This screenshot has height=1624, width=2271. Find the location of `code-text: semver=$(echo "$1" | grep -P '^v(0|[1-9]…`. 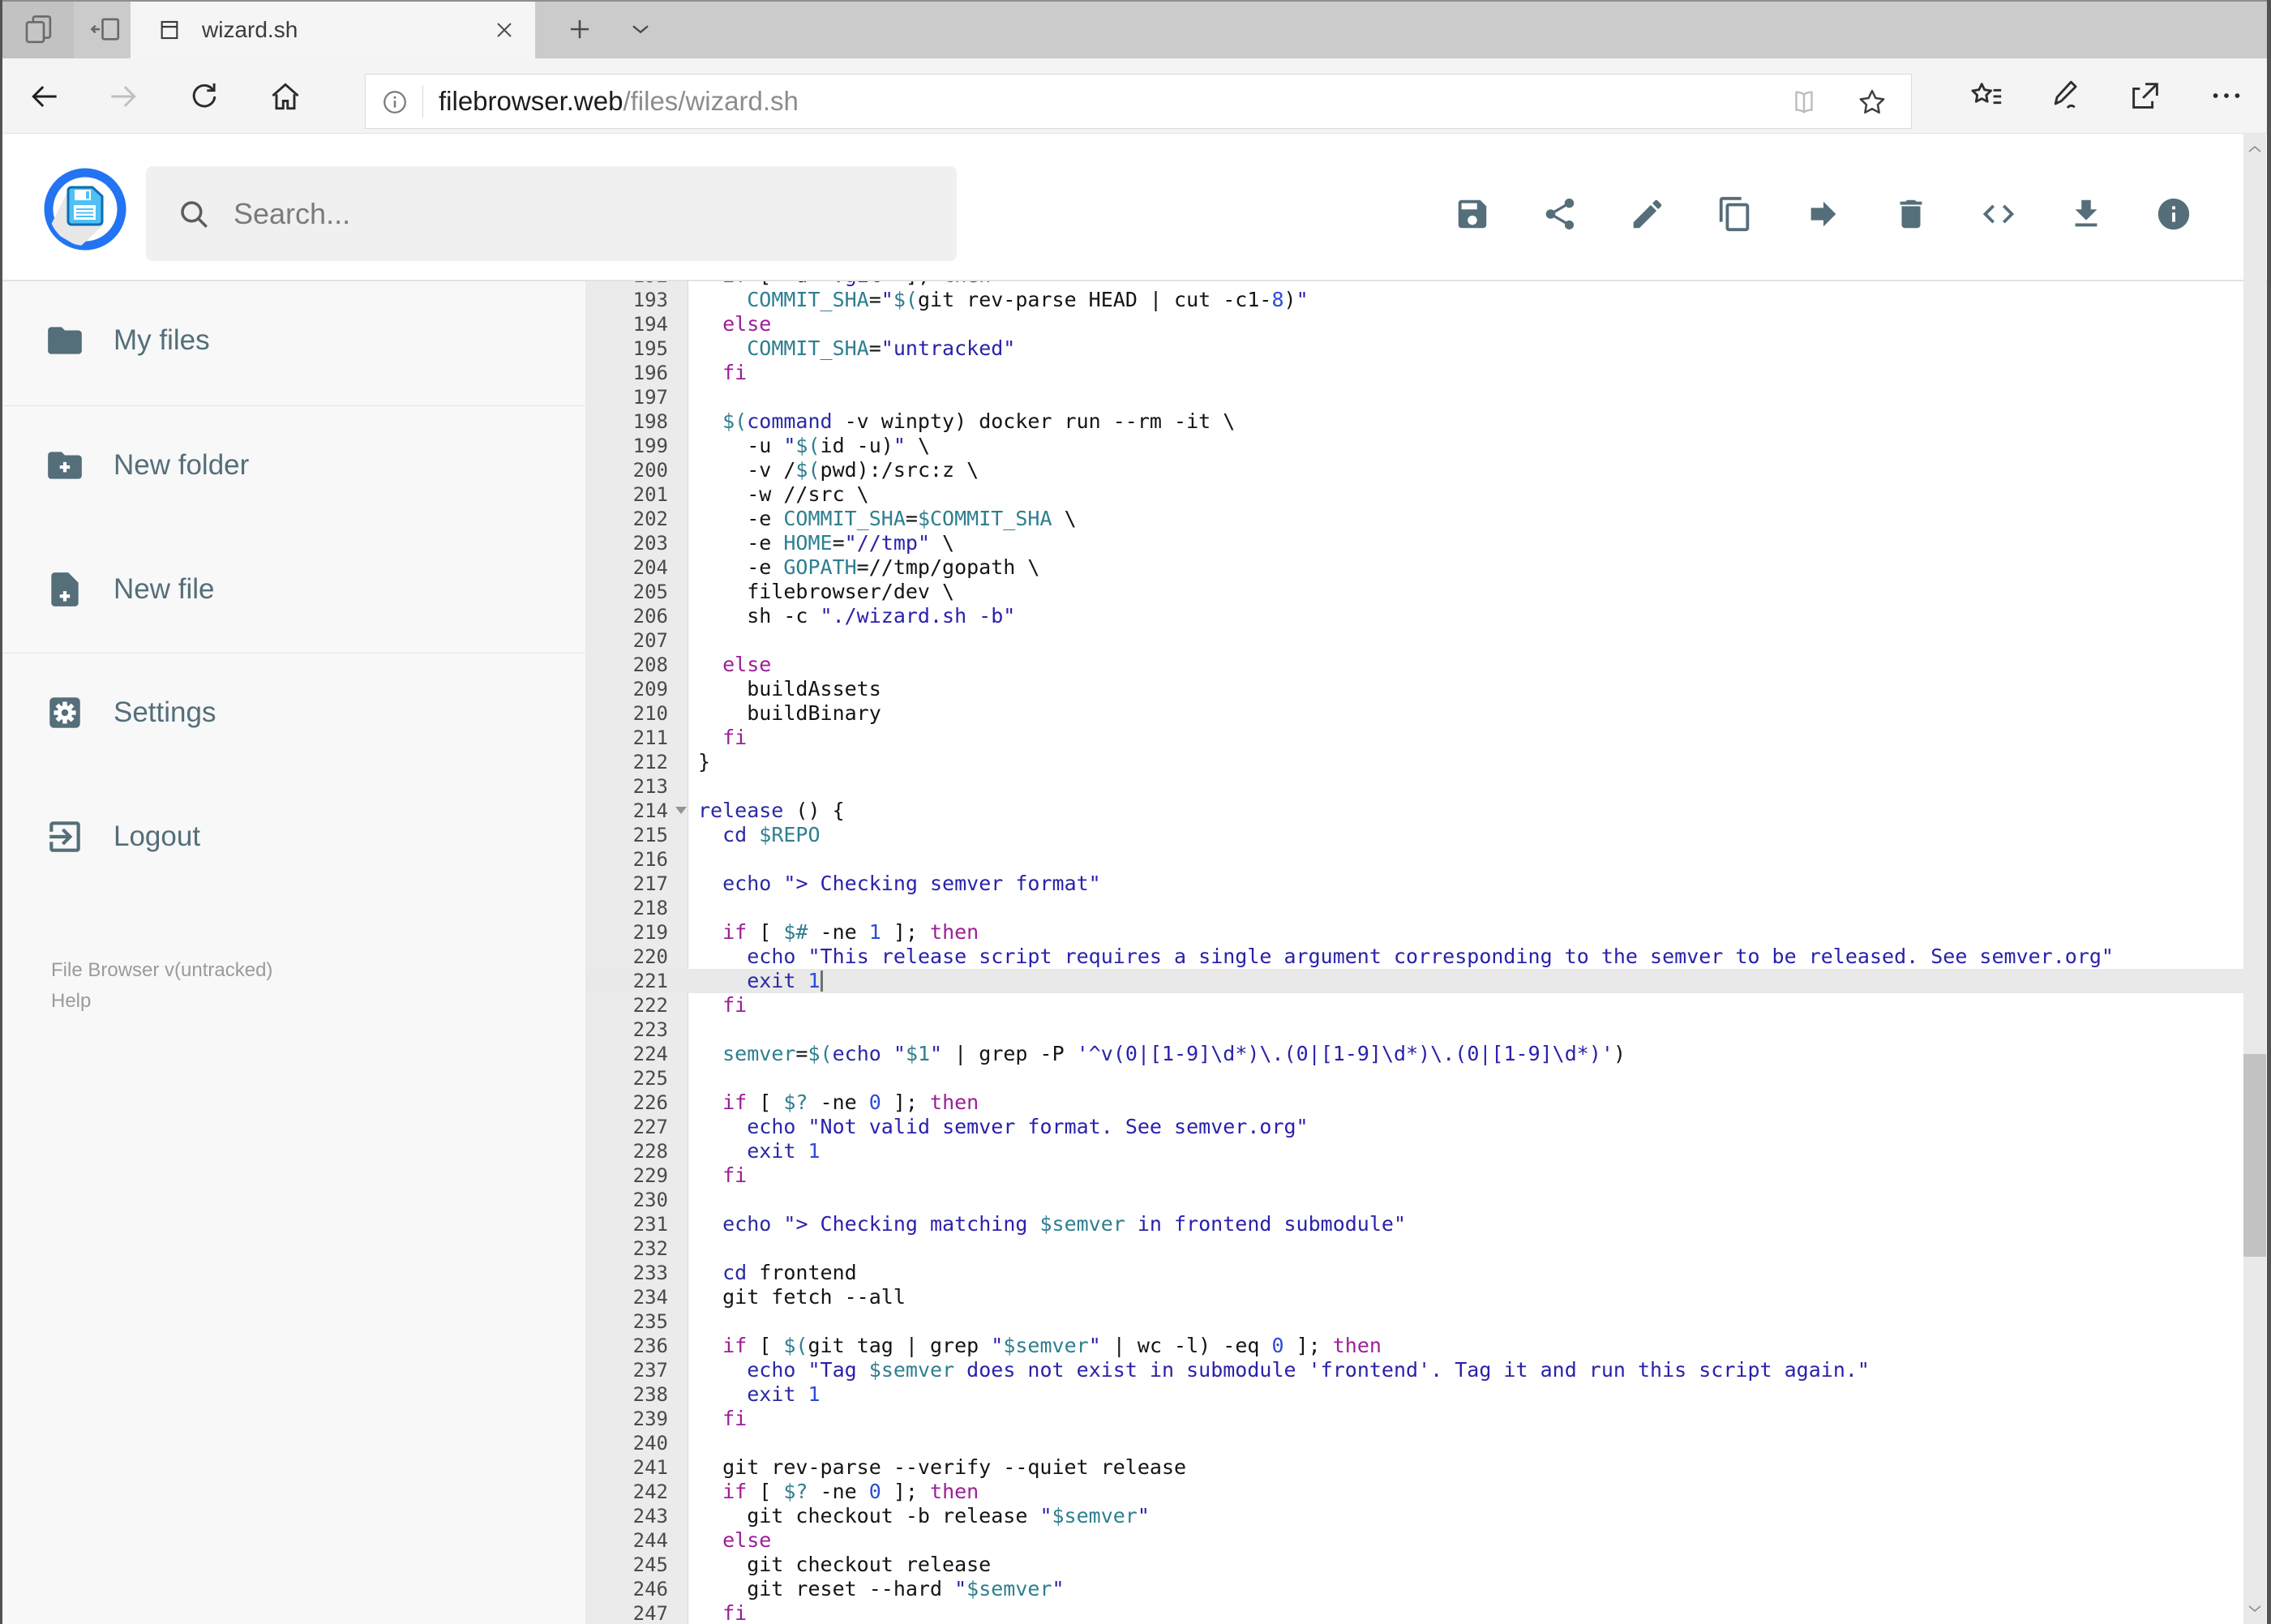

code-text: semver=$(echo "$1" | grep -P '^v(0|[1-9]… is located at coordinates (1157, 1054).